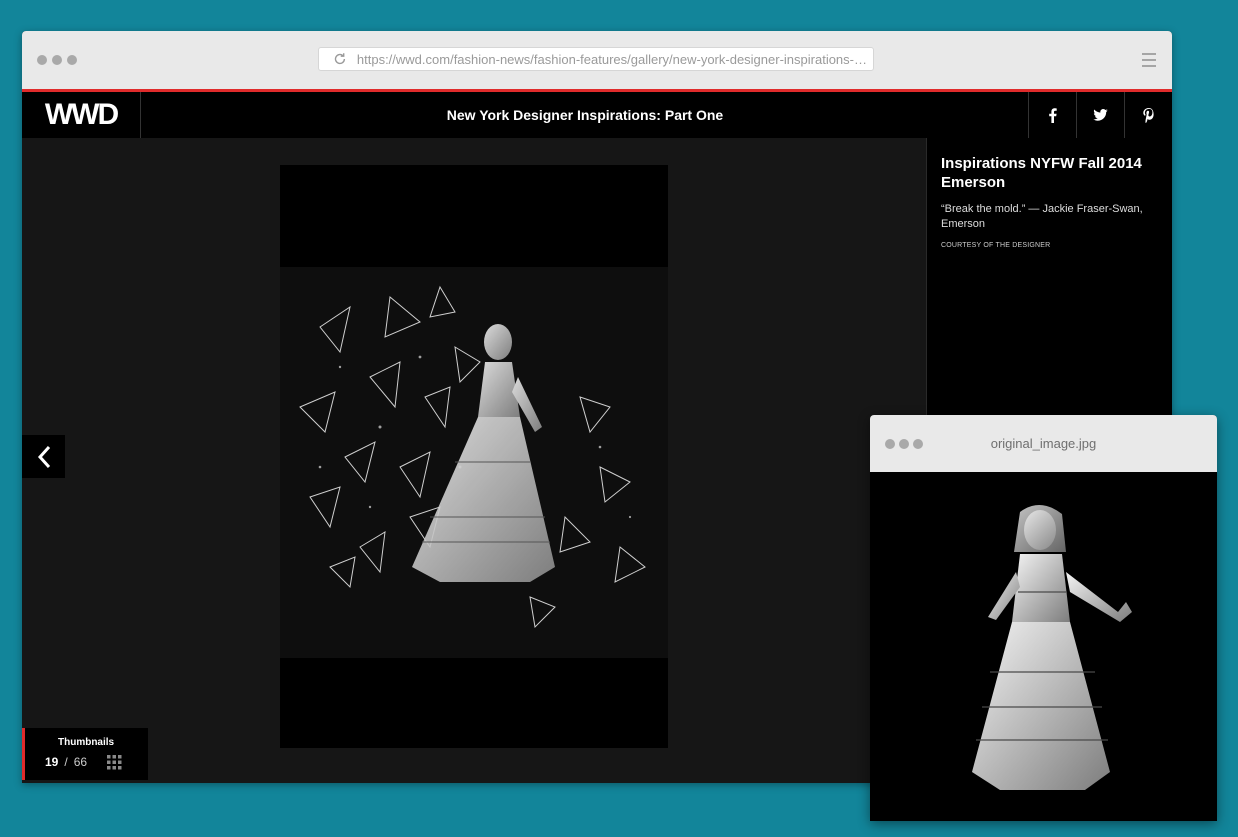  I want to click on slide-image-shattered-glass-figurine, so click(474, 462).